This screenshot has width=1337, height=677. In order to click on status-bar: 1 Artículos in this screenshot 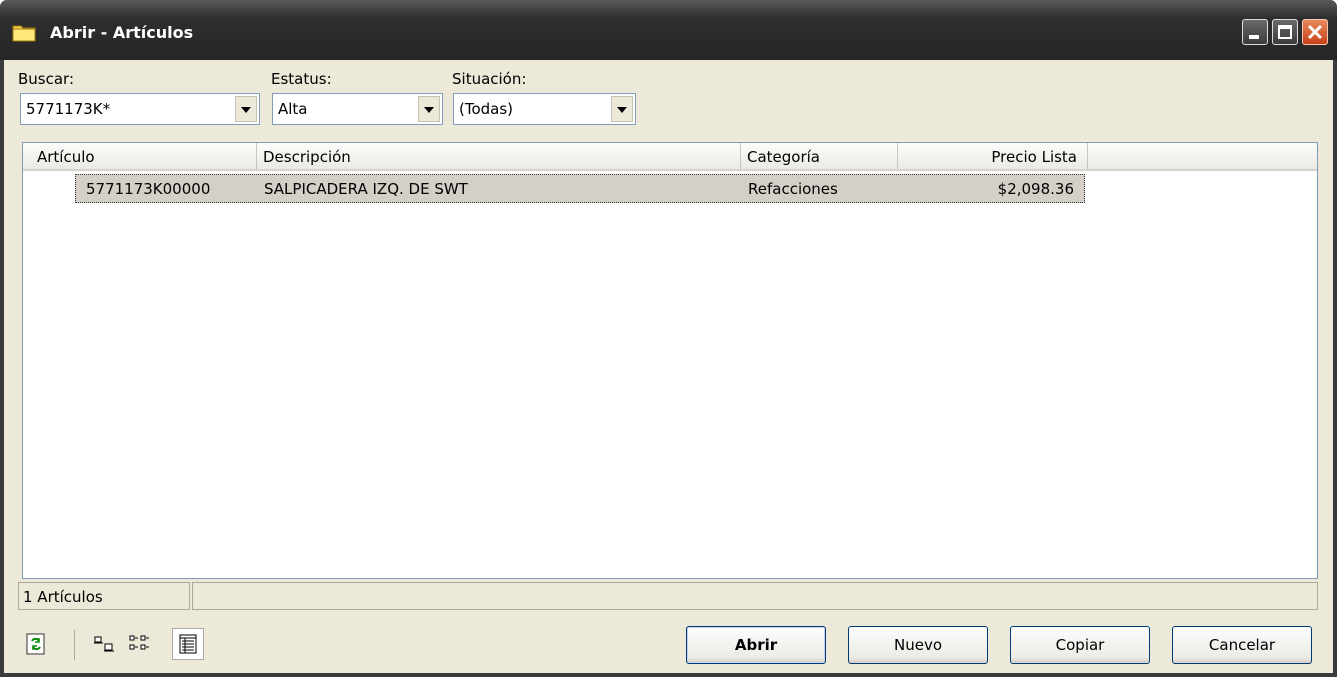, I will do `click(668, 596)`.